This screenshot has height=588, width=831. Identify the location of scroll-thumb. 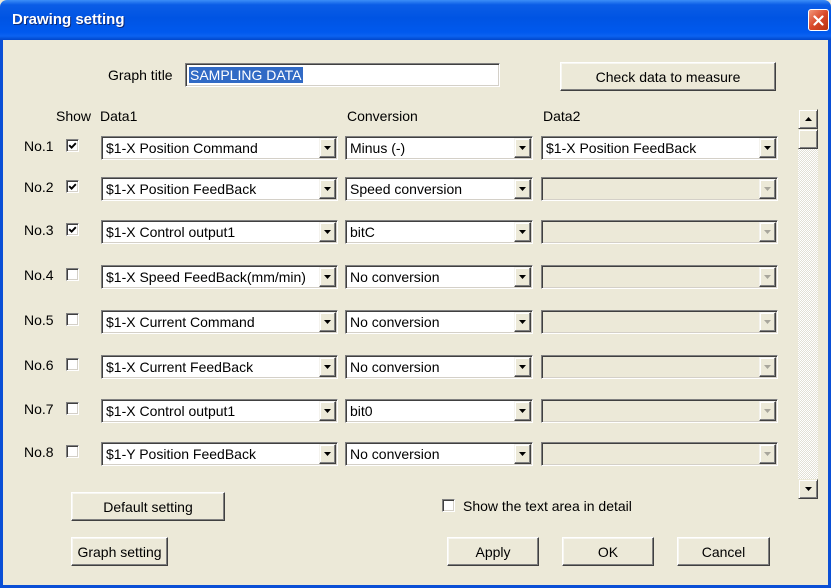
(808, 139).